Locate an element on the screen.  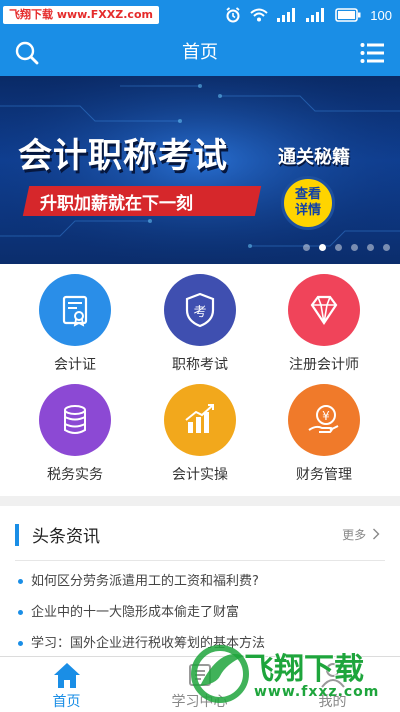
app-header: 首页 is located at coordinates (200, 53).